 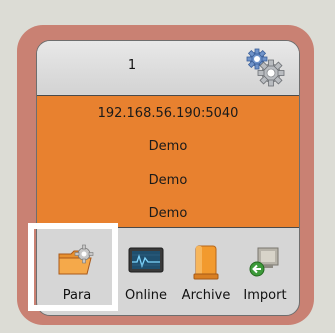 What do you see at coordinates (206, 295) in the screenshot?
I see `archive-label: Archive` at bounding box center [206, 295].